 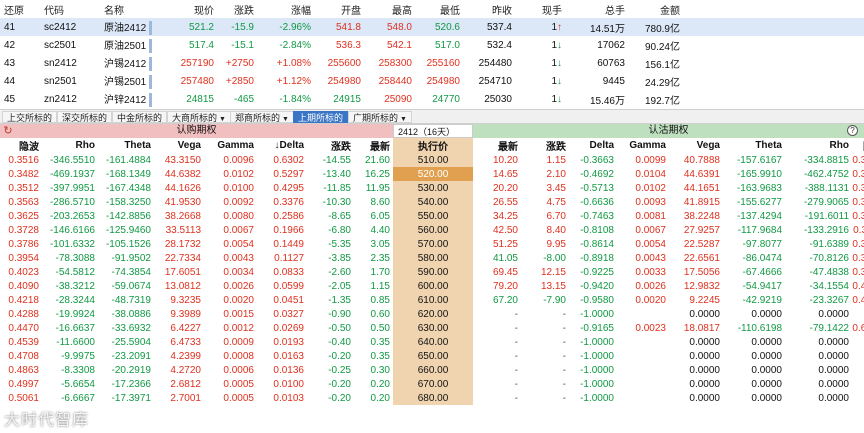 I want to click on quote-col-header: 涨跌, so click(x=238, y=9).